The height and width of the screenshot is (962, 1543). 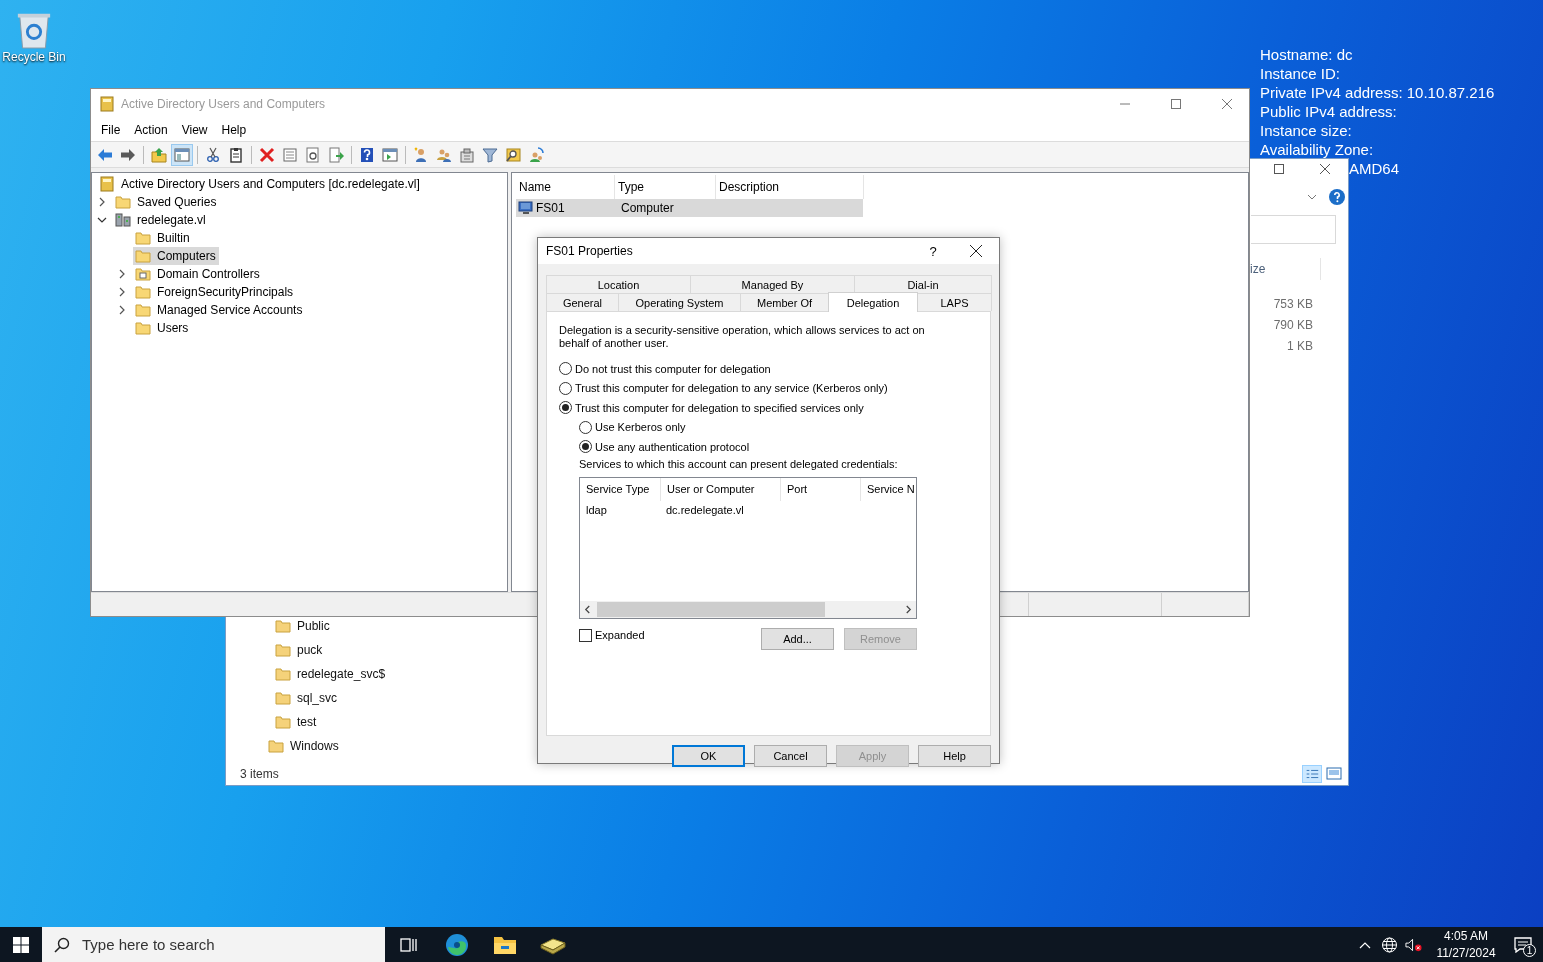 I want to click on scroll-right-icon, so click(x=908, y=609).